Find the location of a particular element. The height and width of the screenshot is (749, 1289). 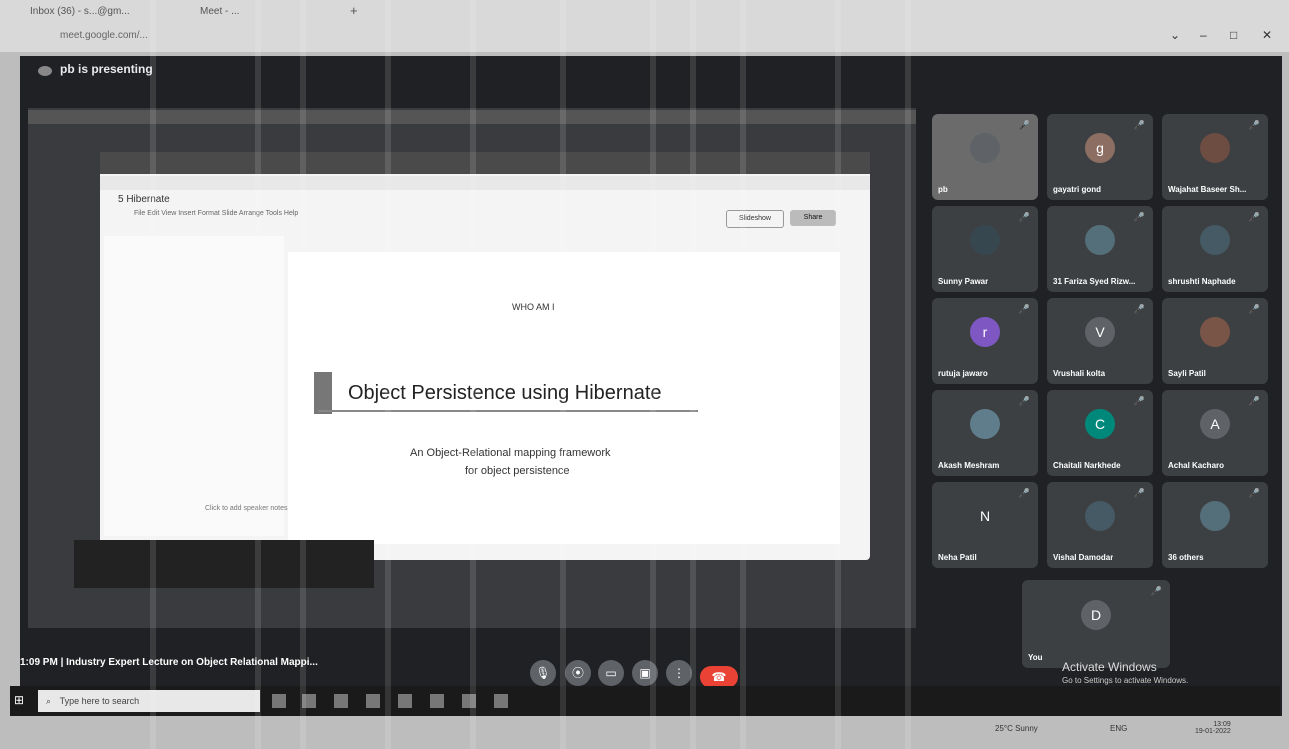

participant-tile: r 🎤 rutuja jawaro is located at coordinates (985, 341).